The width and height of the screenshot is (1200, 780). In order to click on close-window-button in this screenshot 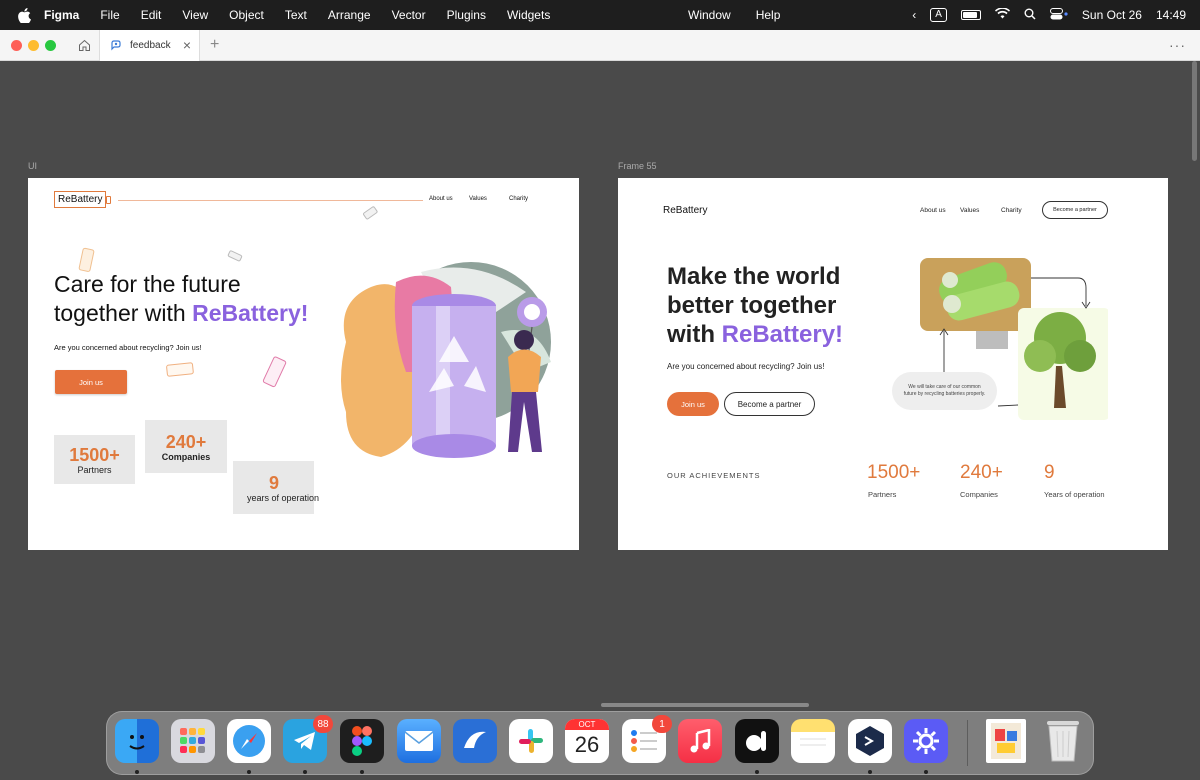, I will do `click(16, 45)`.